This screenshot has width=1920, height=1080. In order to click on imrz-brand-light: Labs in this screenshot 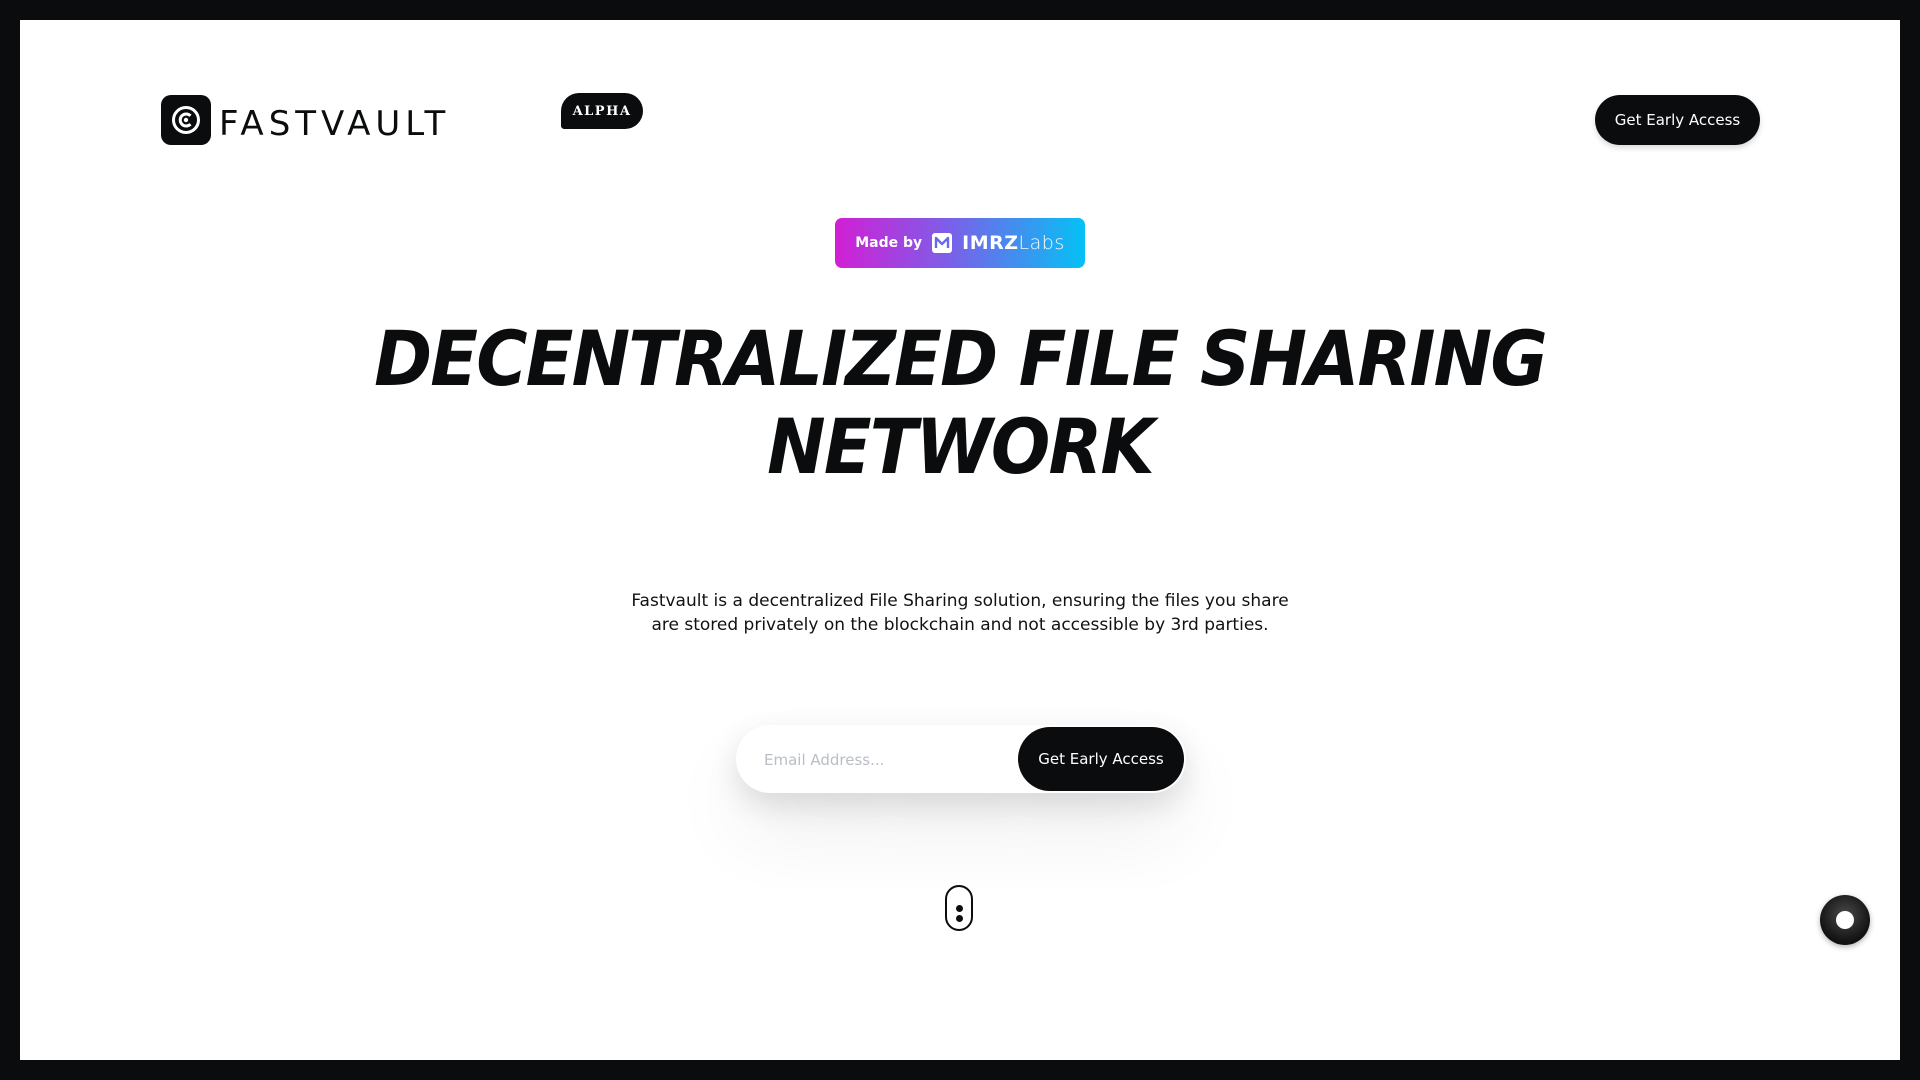, I will do `click(1041, 243)`.